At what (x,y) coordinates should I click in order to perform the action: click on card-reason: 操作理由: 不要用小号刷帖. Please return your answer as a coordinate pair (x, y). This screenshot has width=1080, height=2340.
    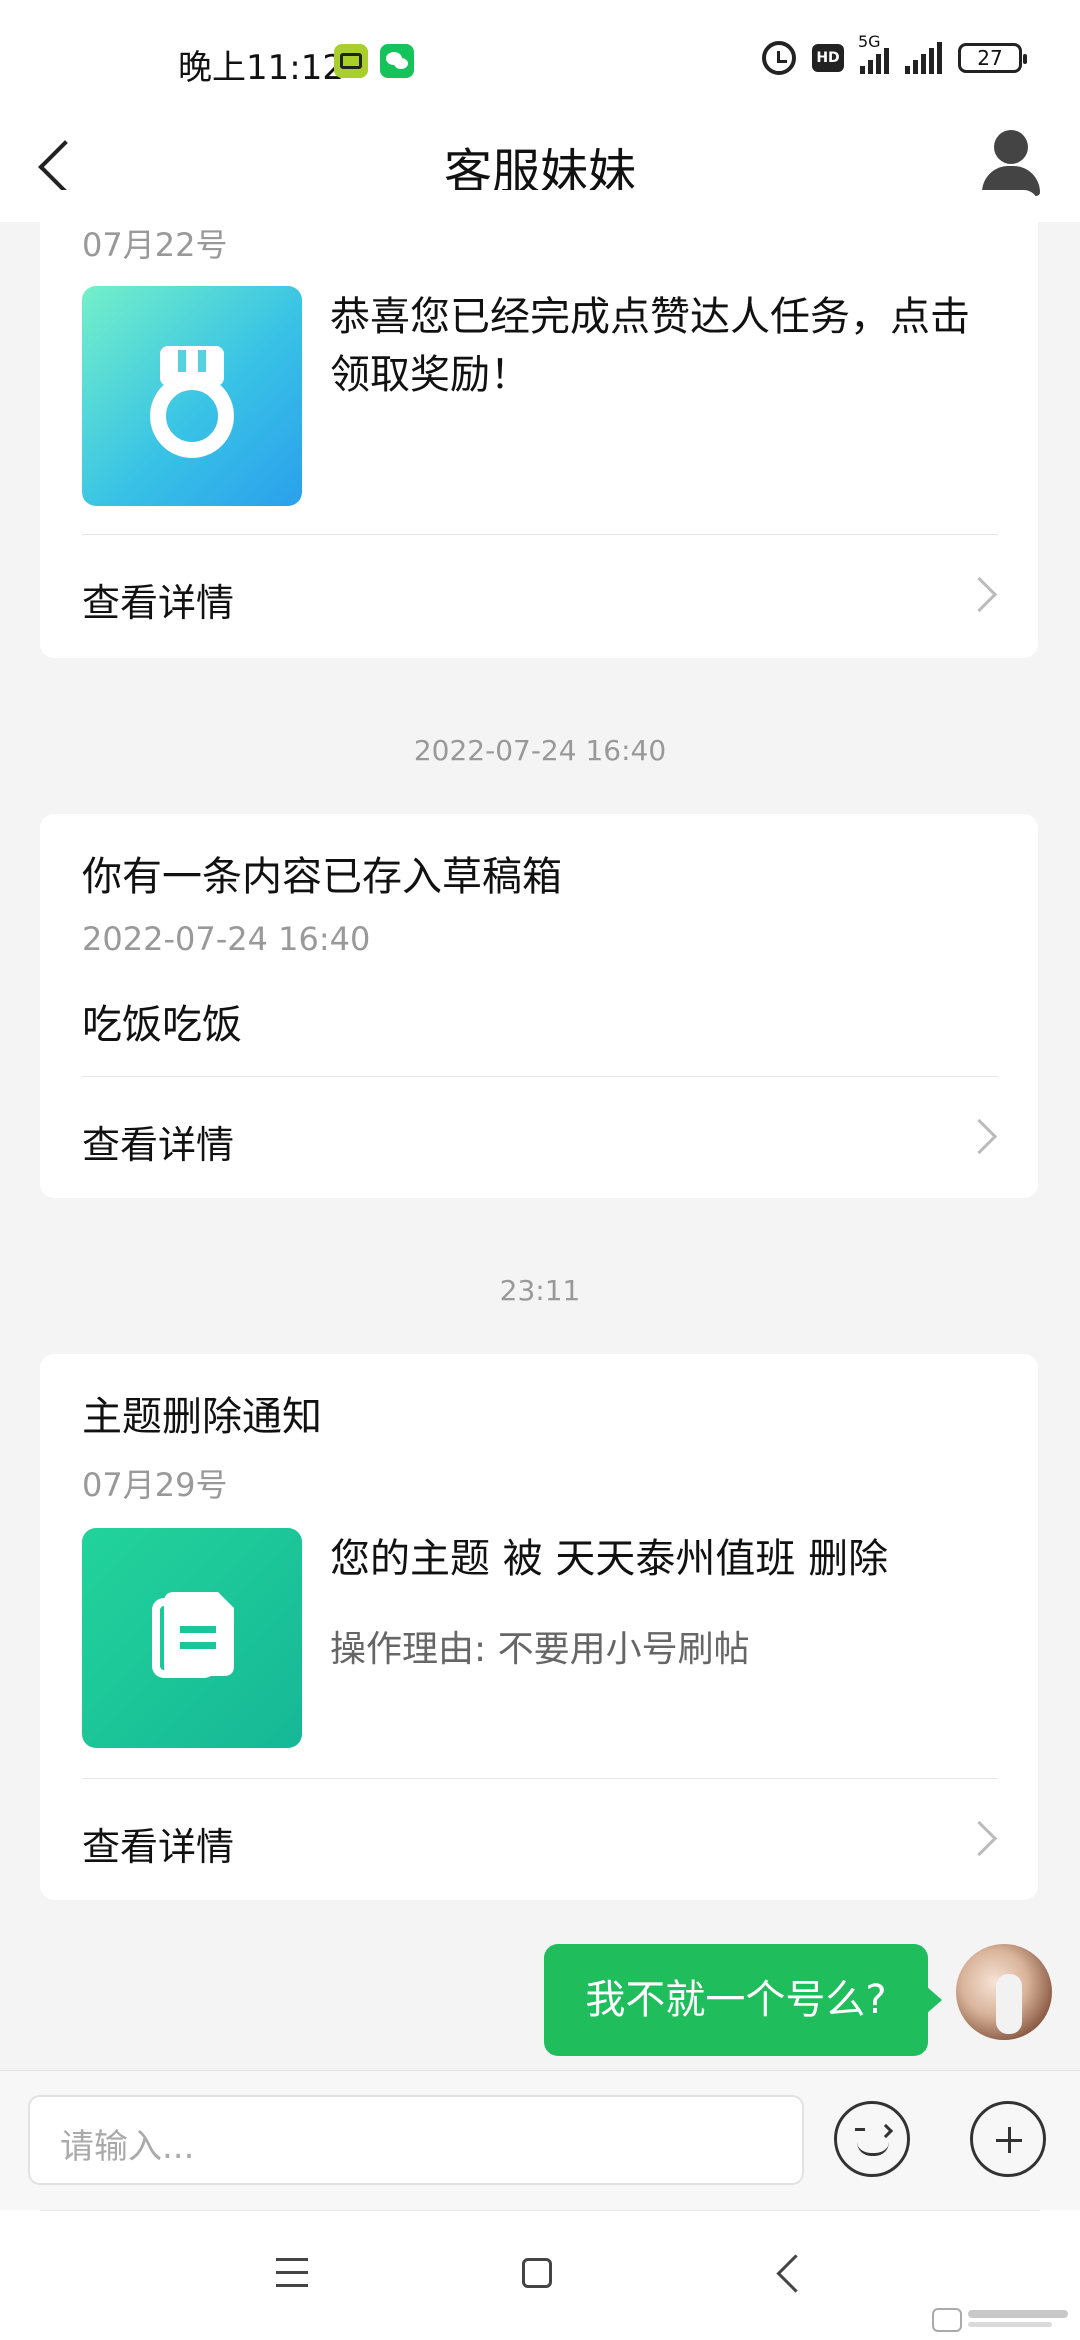
    Looking at the image, I should click on (540, 1649).